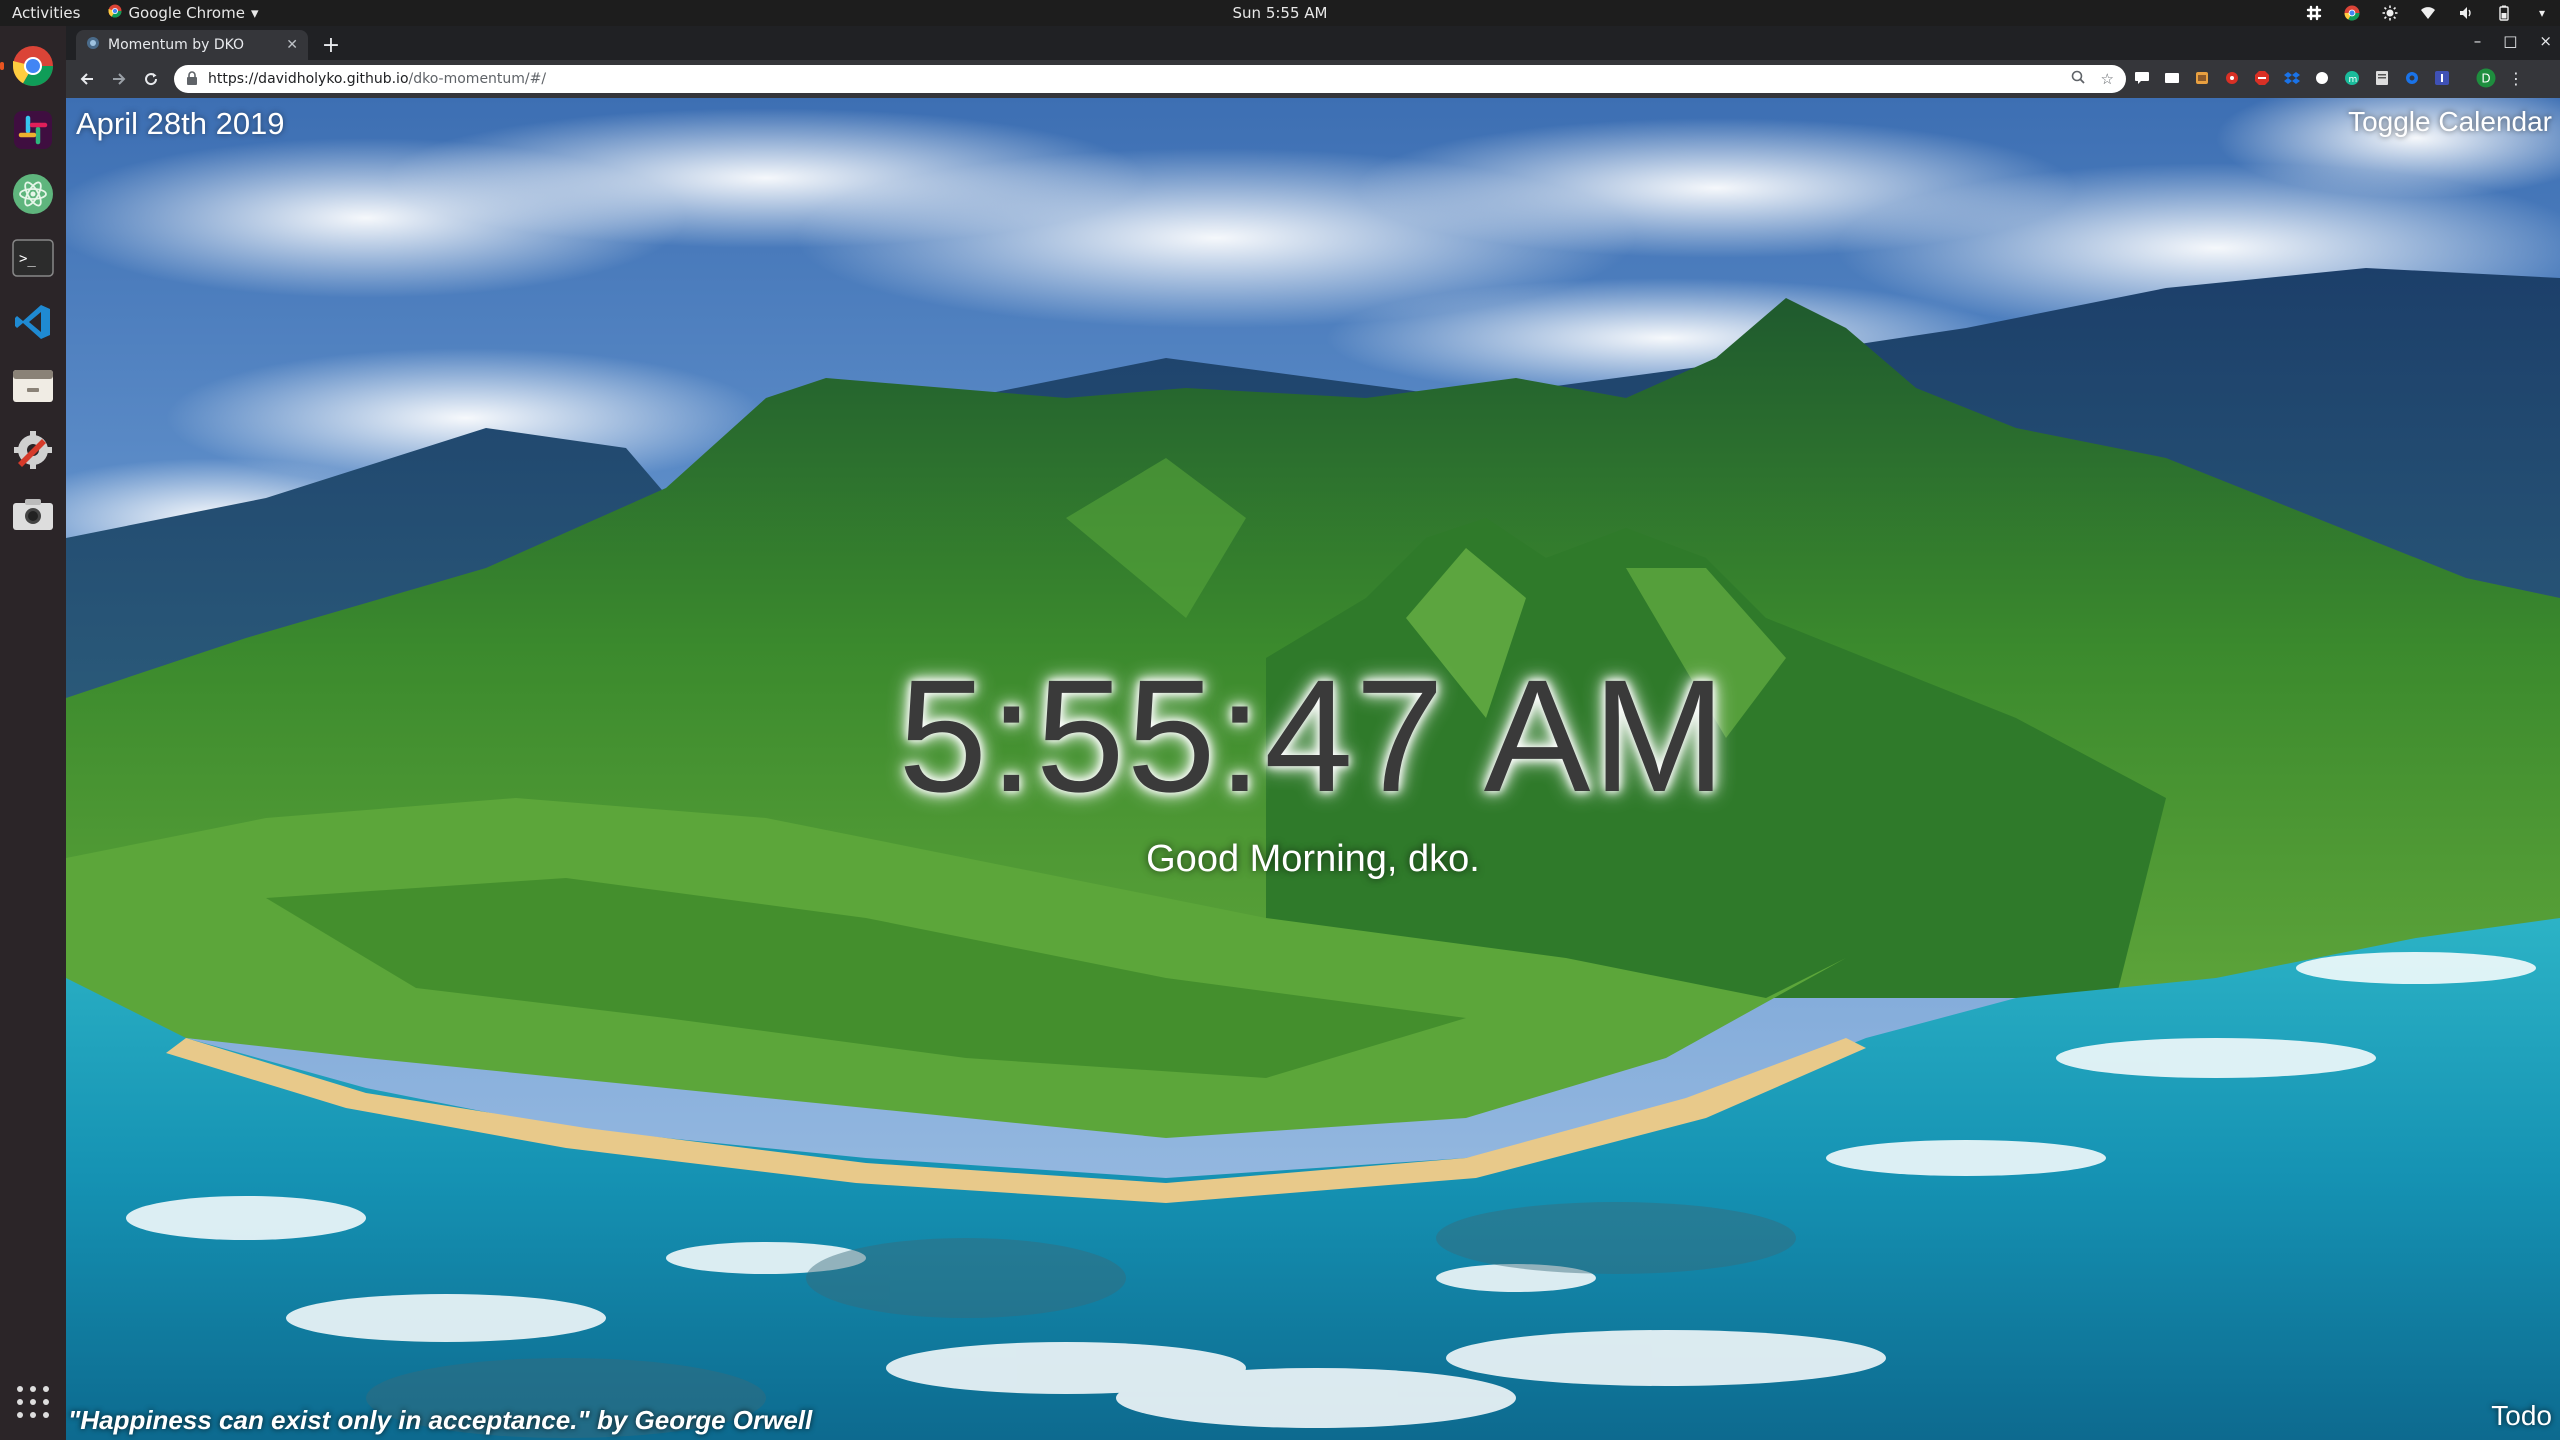 The width and height of the screenshot is (2560, 1440). I want to click on dock-vscode, so click(33, 322).